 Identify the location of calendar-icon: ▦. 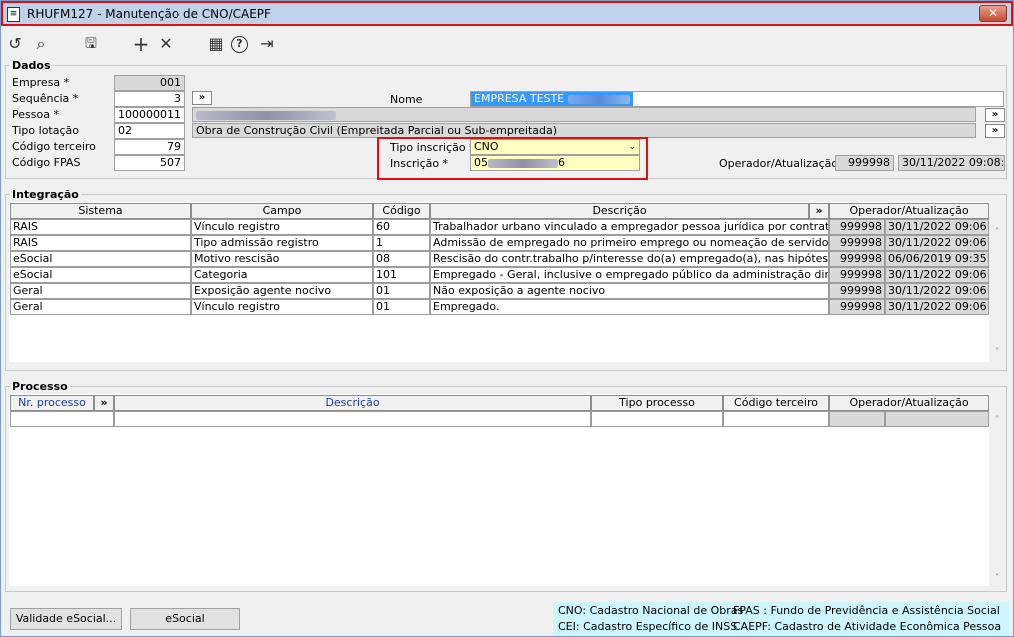
(216, 45).